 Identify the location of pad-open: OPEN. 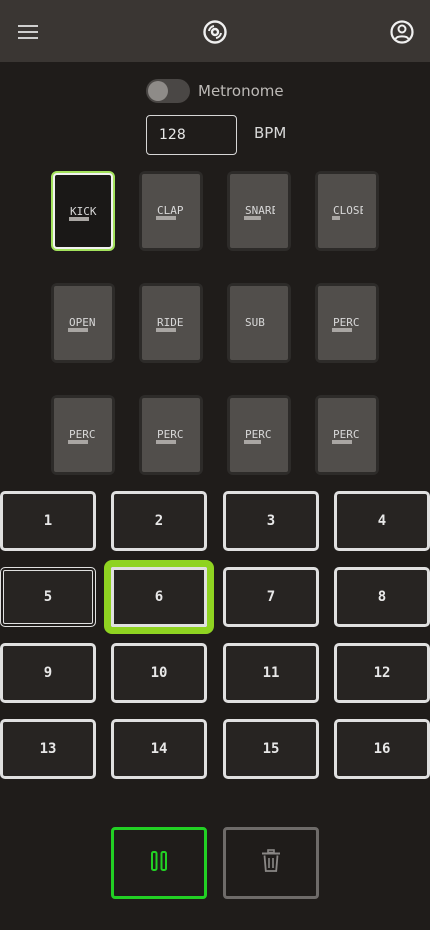
(83, 323).